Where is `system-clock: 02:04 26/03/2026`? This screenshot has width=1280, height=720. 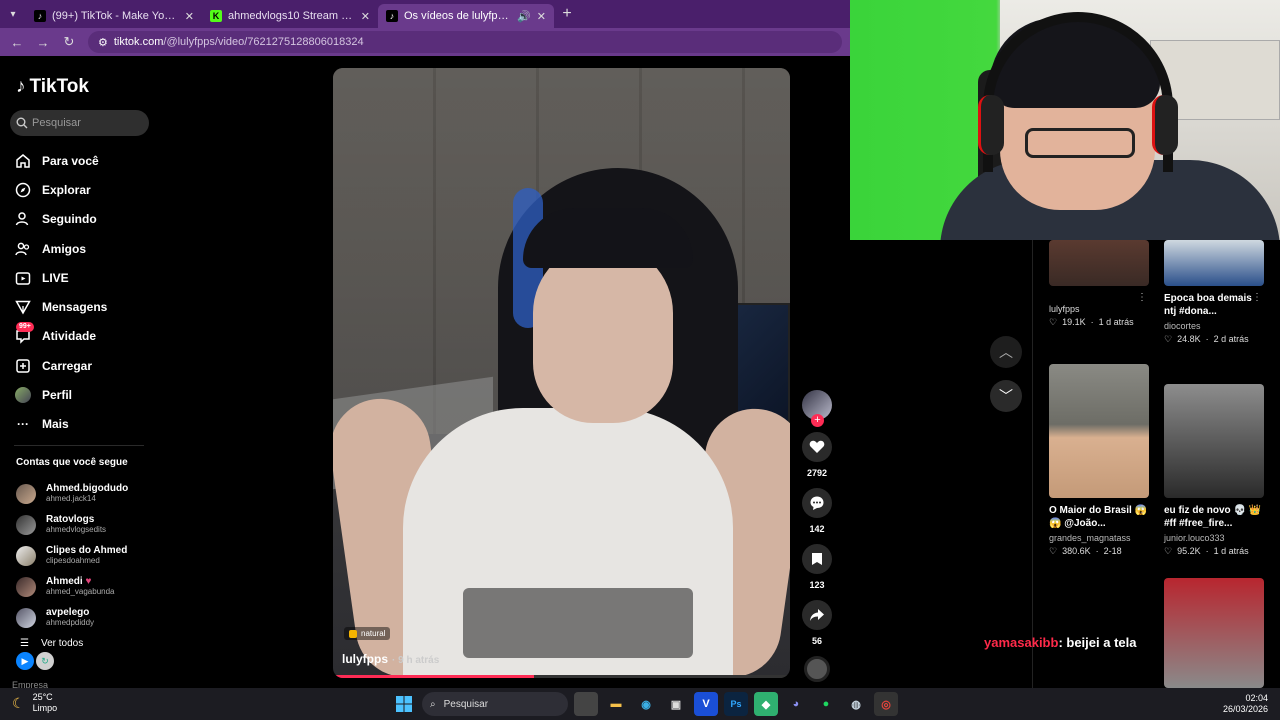 system-clock: 02:04 26/03/2026 is located at coordinates (1245, 704).